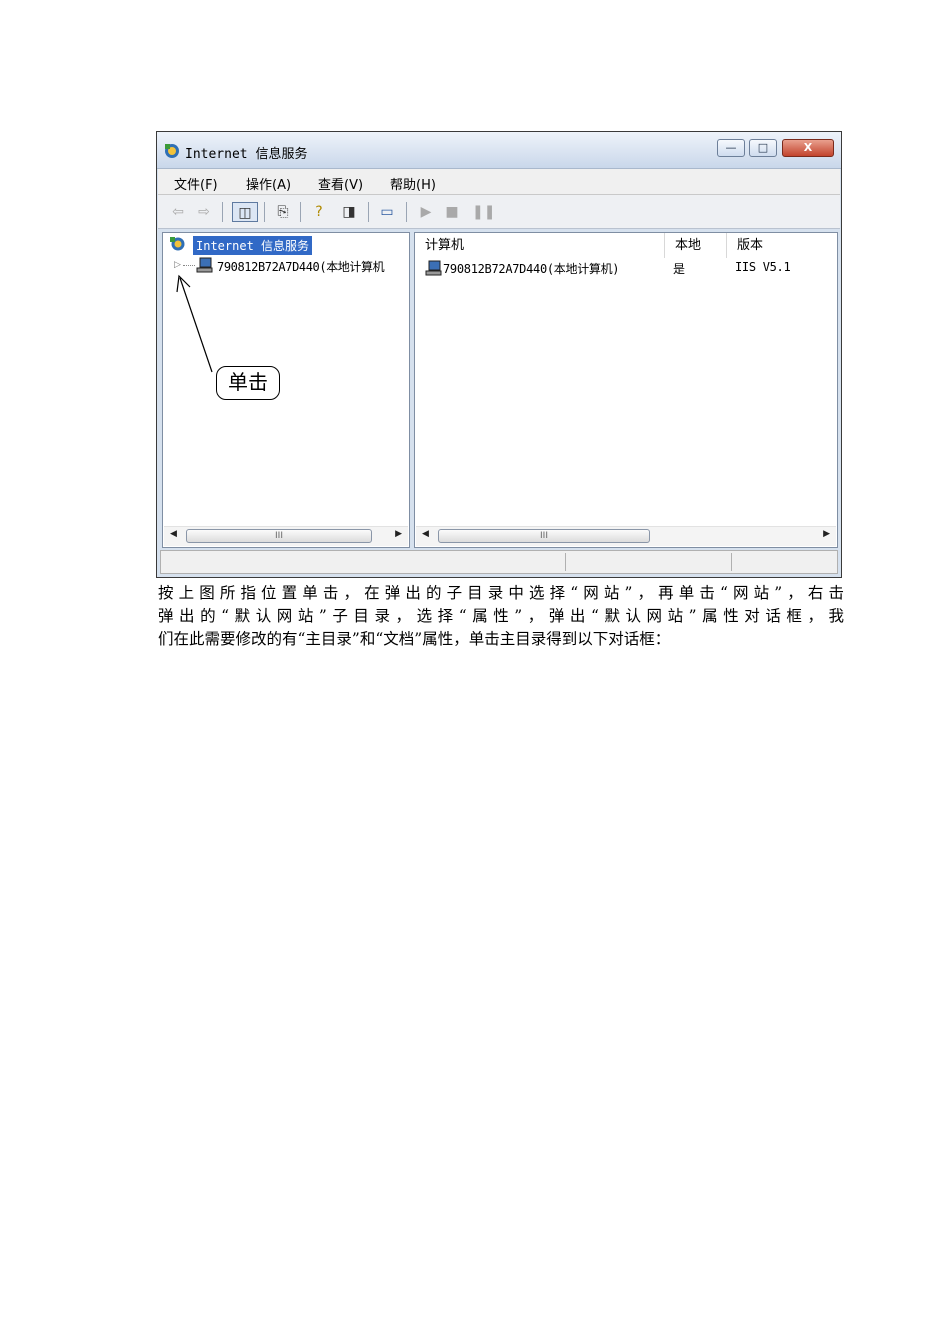  What do you see at coordinates (414, 639) in the screenshot?
I see `paragraph-line: 们在此需要修改的有“主目录”和“文档”属性，单击主目录得到以下对话框：` at bounding box center [414, 639].